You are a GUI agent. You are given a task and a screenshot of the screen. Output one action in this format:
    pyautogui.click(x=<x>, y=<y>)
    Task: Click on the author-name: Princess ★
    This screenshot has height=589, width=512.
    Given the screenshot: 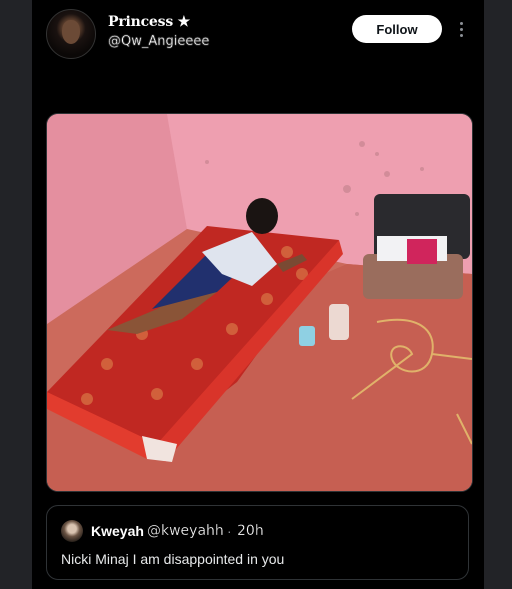 What is the action you would take?
    pyautogui.click(x=149, y=22)
    